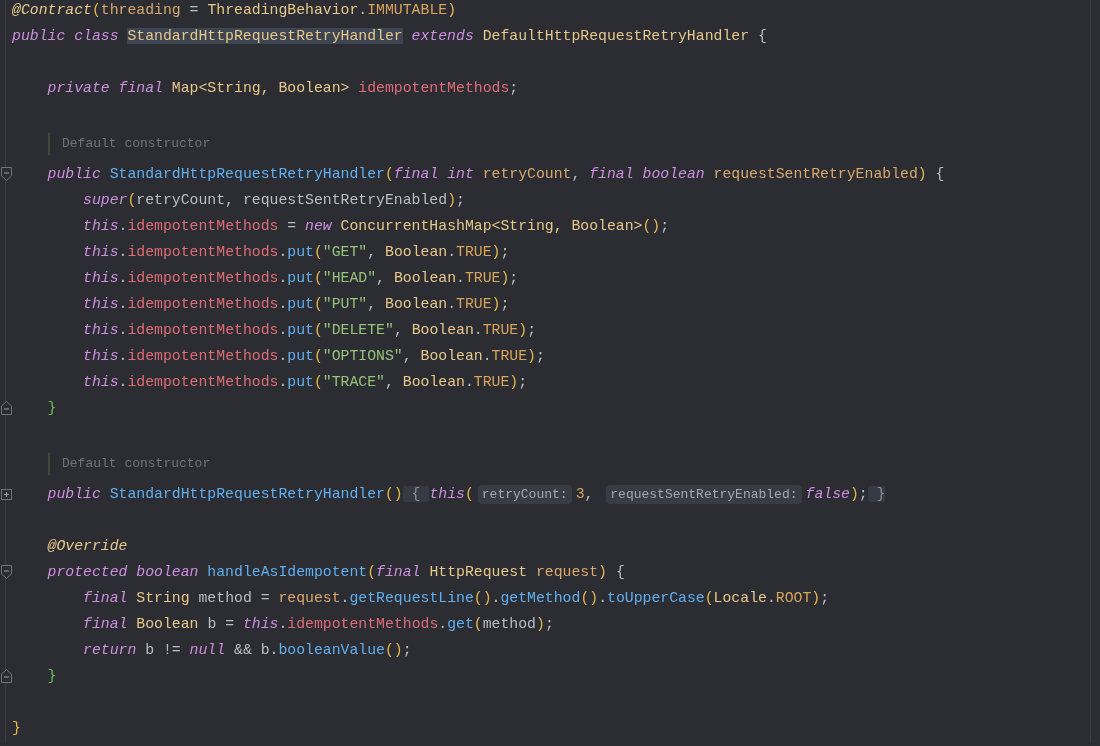 Image resolution: width=1100 pixels, height=746 pixels. What do you see at coordinates (296, 252) in the screenshot?
I see `code-line: this.idempotentMethods.put("GET", Boolean.TRUE);` at bounding box center [296, 252].